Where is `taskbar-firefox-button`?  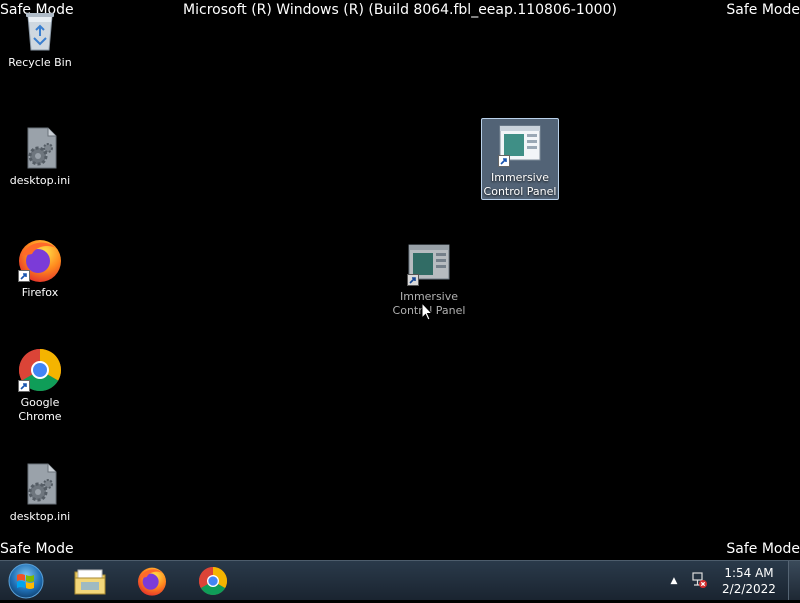
taskbar-firefox-button is located at coordinates (152, 581).